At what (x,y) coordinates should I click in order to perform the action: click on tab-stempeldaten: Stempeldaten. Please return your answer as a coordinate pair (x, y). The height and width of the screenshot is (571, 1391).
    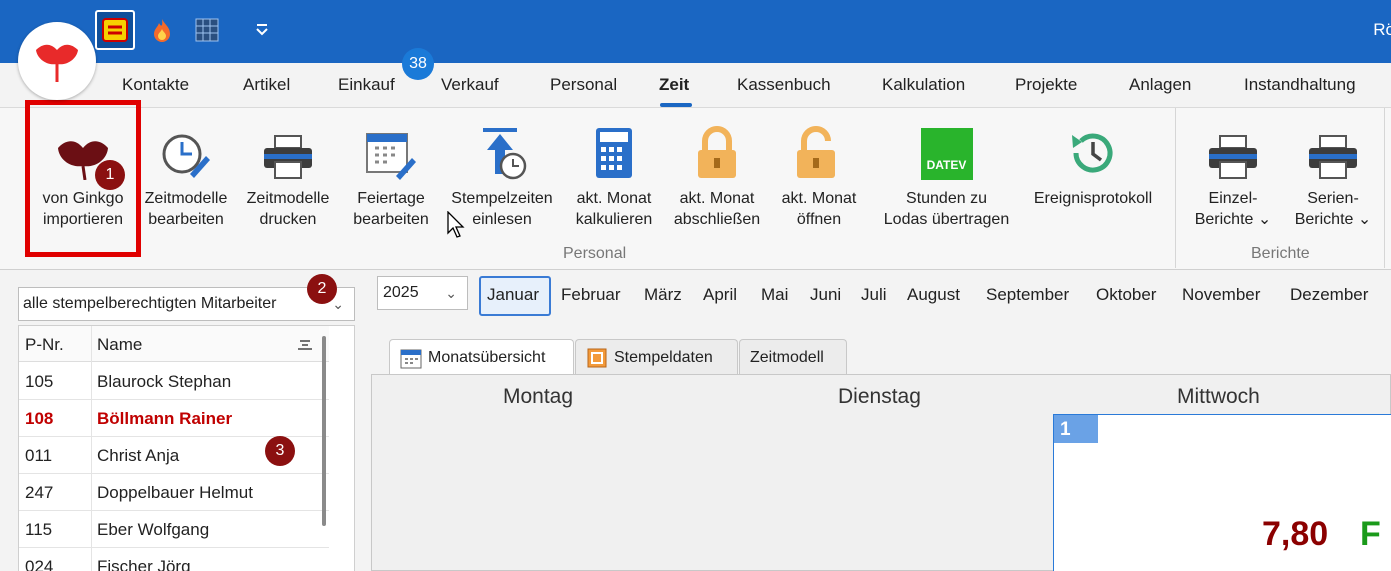
    Looking at the image, I should click on (656, 357).